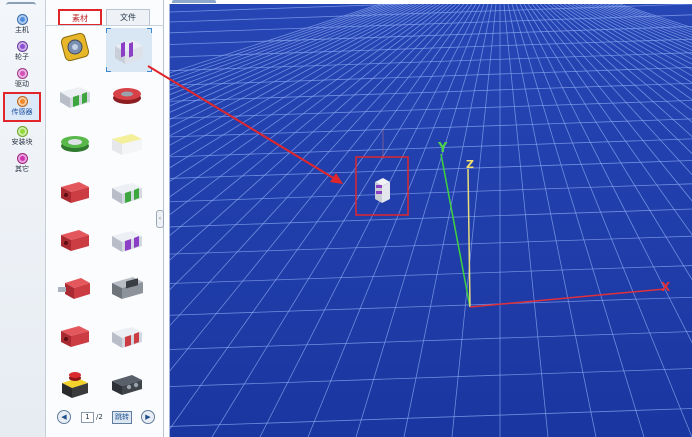 The image size is (692, 437). Describe the element at coordinates (128, 17) in the screenshot. I see `tab-files: 文件` at that location.